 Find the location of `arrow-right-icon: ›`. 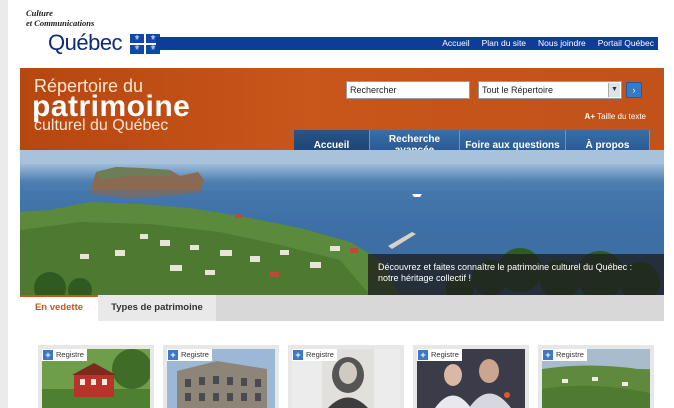

arrow-right-icon: › is located at coordinates (634, 90).